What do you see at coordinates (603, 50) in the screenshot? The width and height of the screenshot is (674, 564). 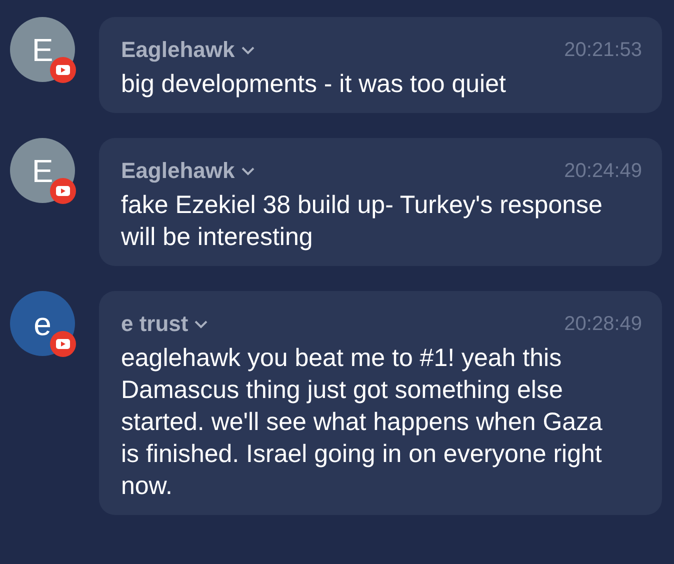 I see `timestamp: 20:21:53` at bounding box center [603, 50].